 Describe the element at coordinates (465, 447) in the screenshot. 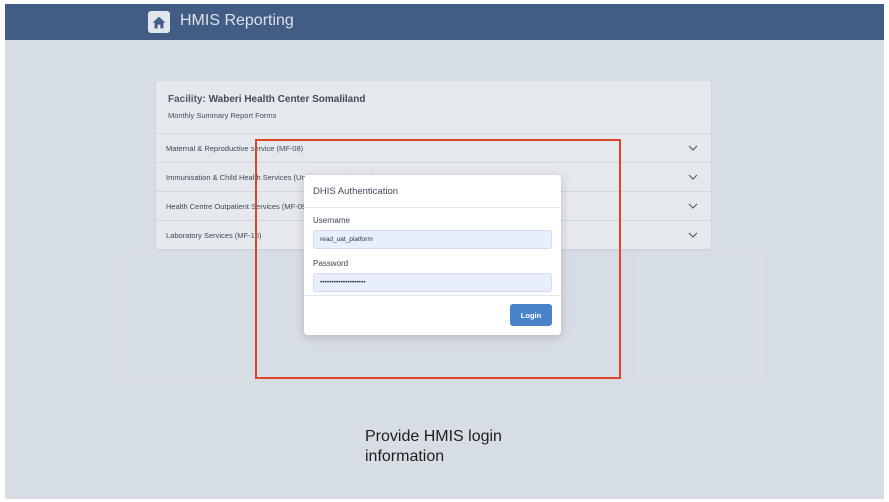

I see `annotation-caption: Provide HMIS login information` at that location.